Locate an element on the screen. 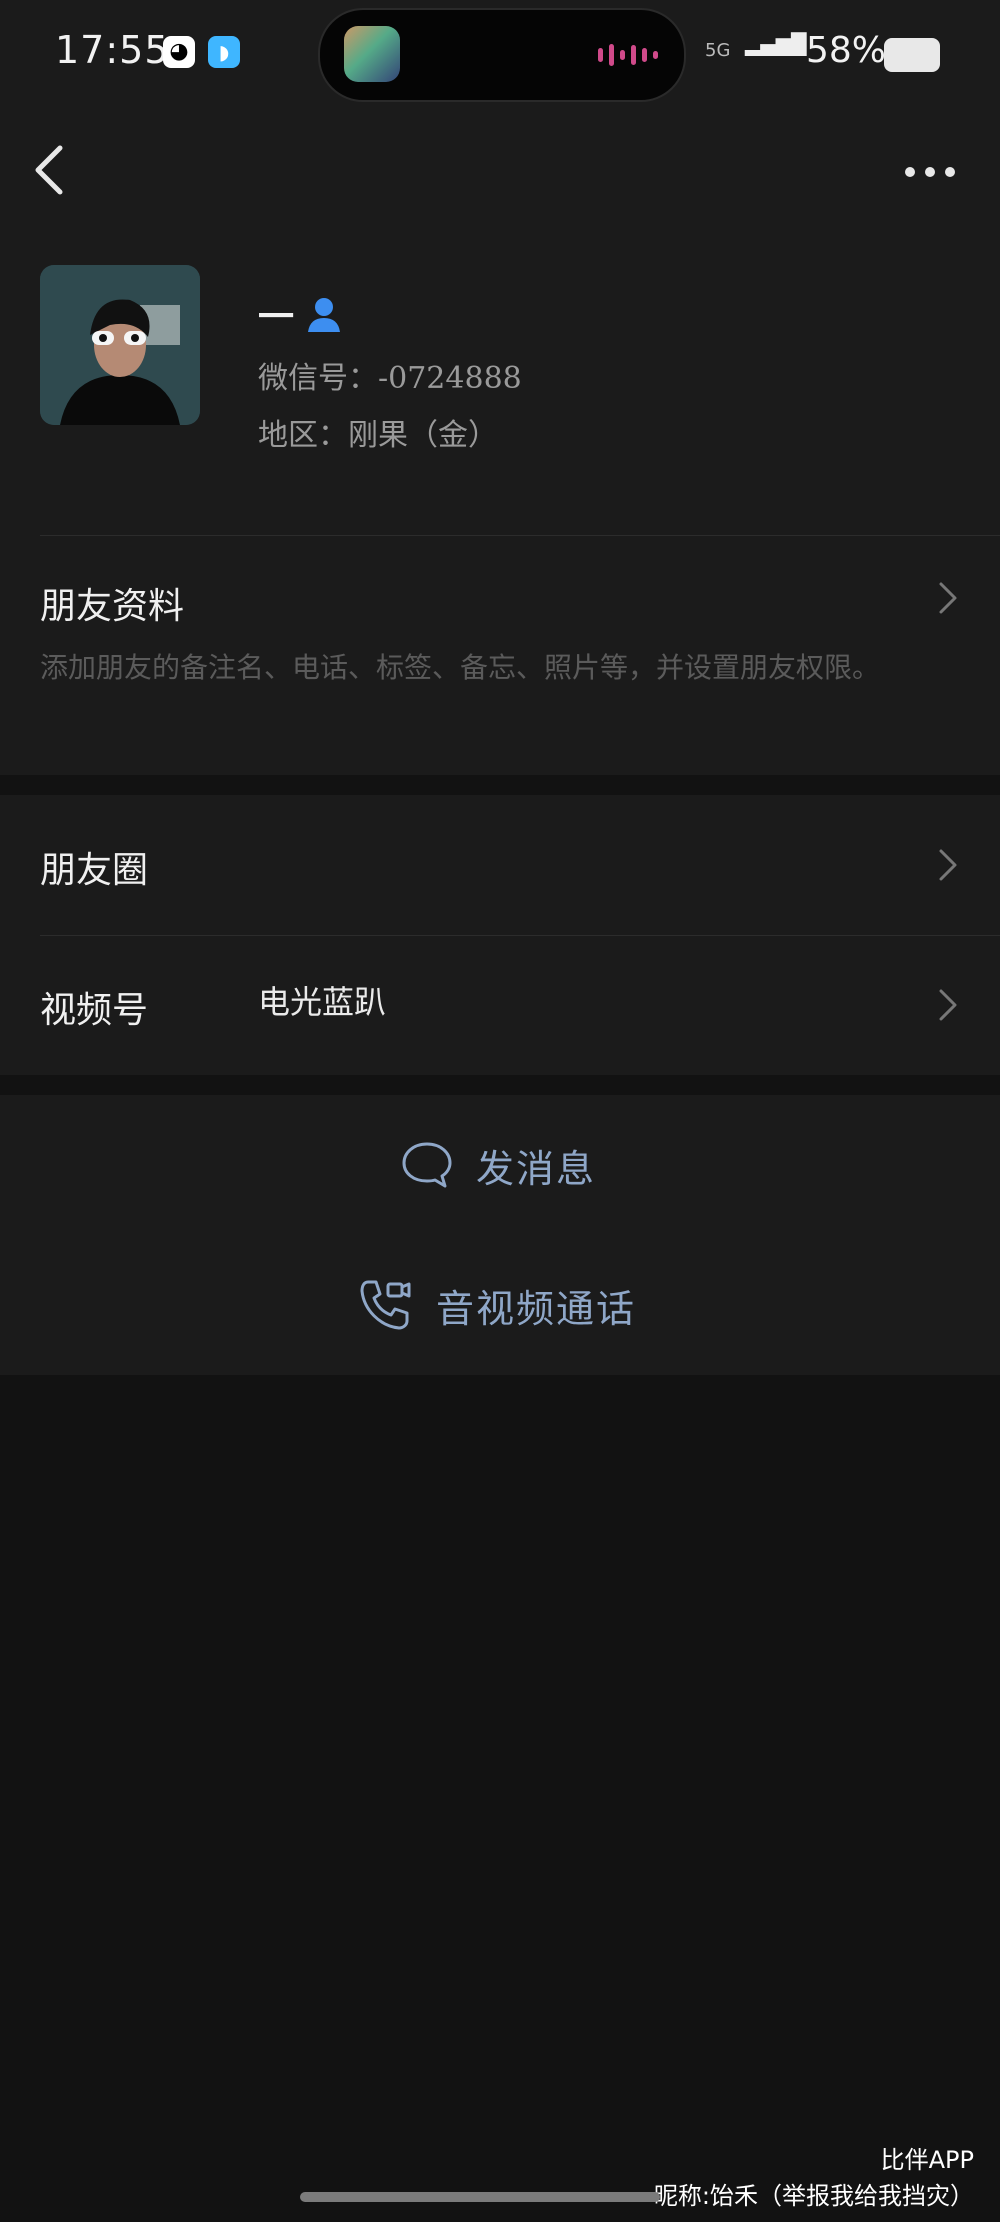 The height and width of the screenshot is (2222, 1000). friend-info-row: 朋友资料 添加朋友的备注名、电话、标签、备忘、照片等，并设置朋友权限。 is located at coordinates (500, 655).